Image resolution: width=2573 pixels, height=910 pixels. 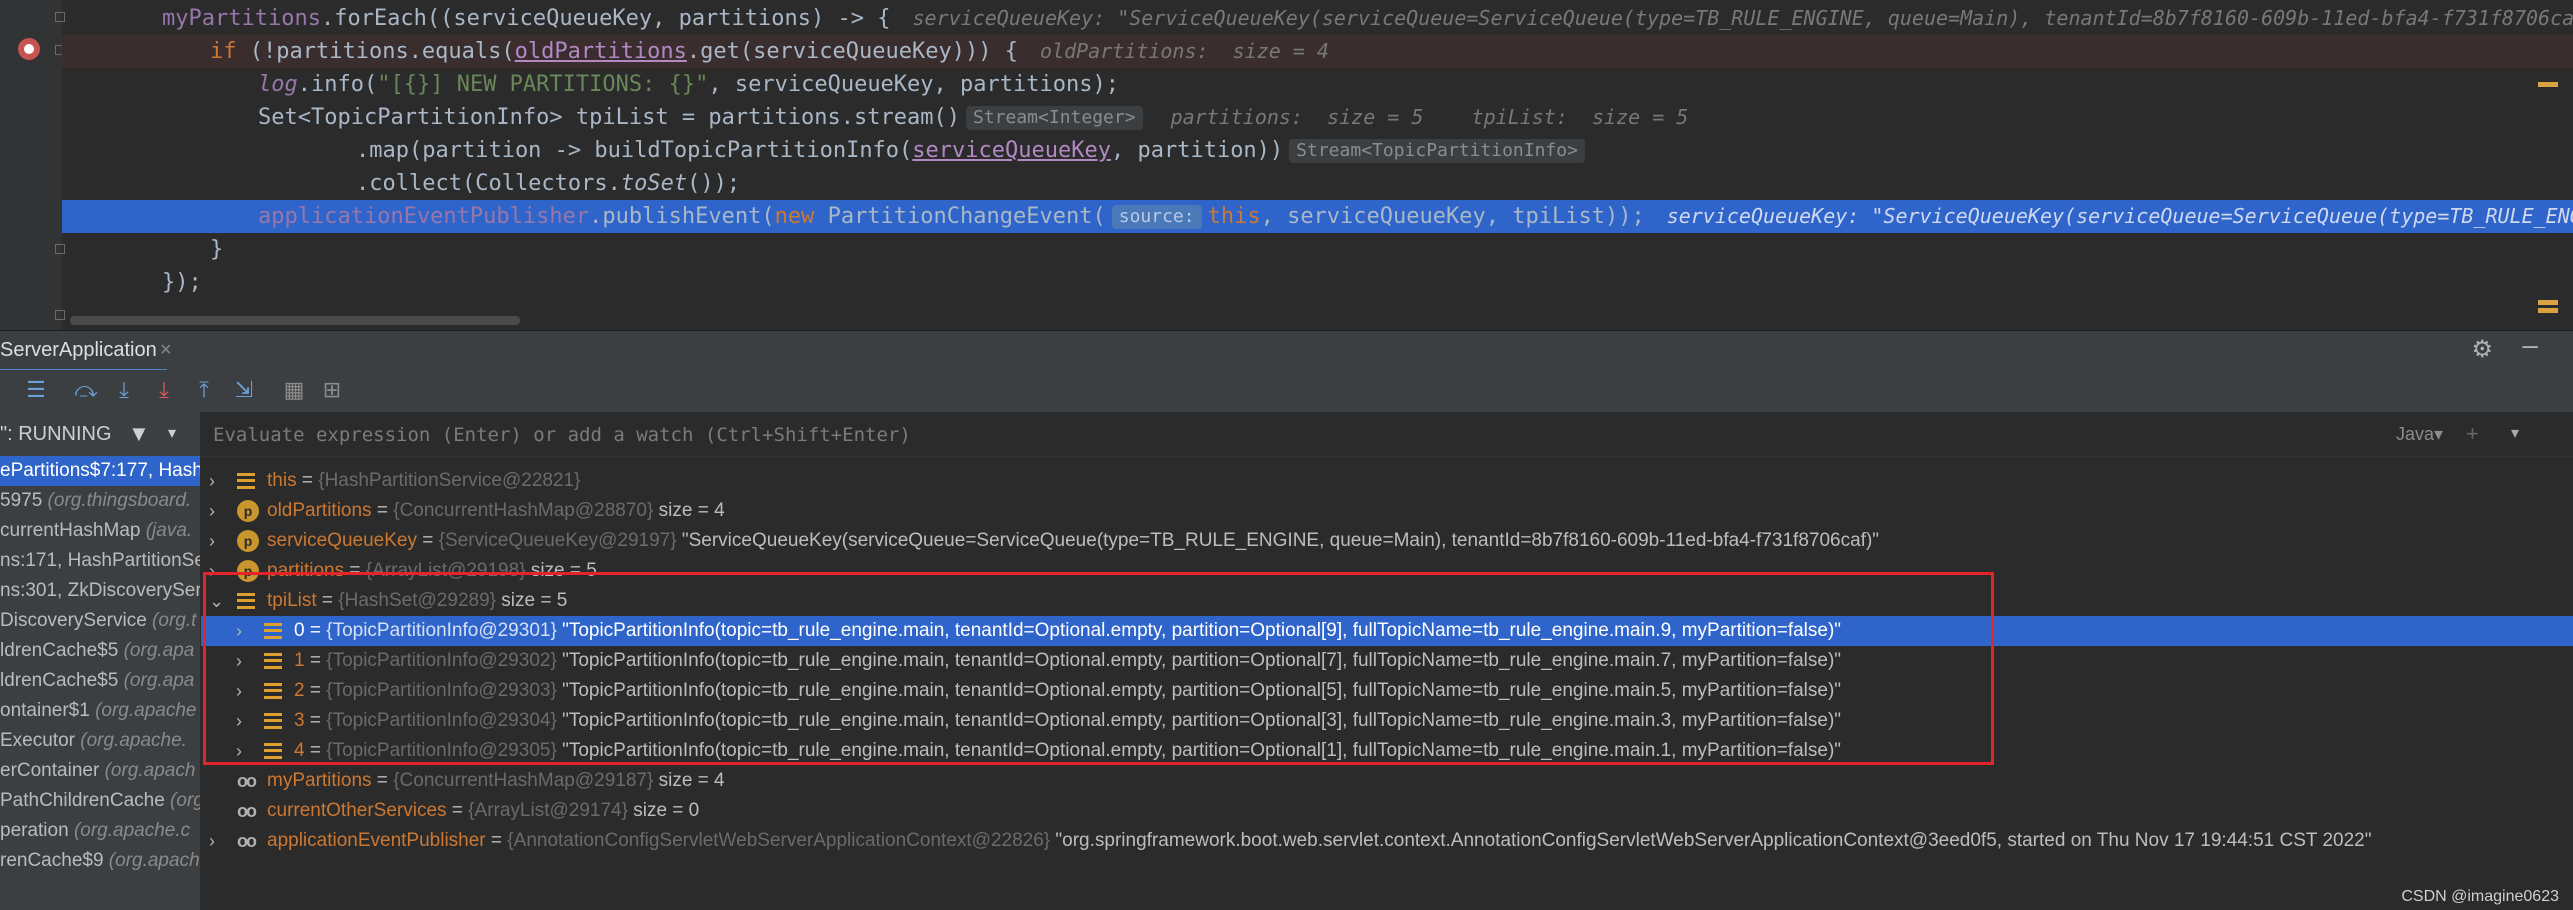 I want to click on frame-item: ePartitions$7:177, Hash, so click(x=100, y=471).